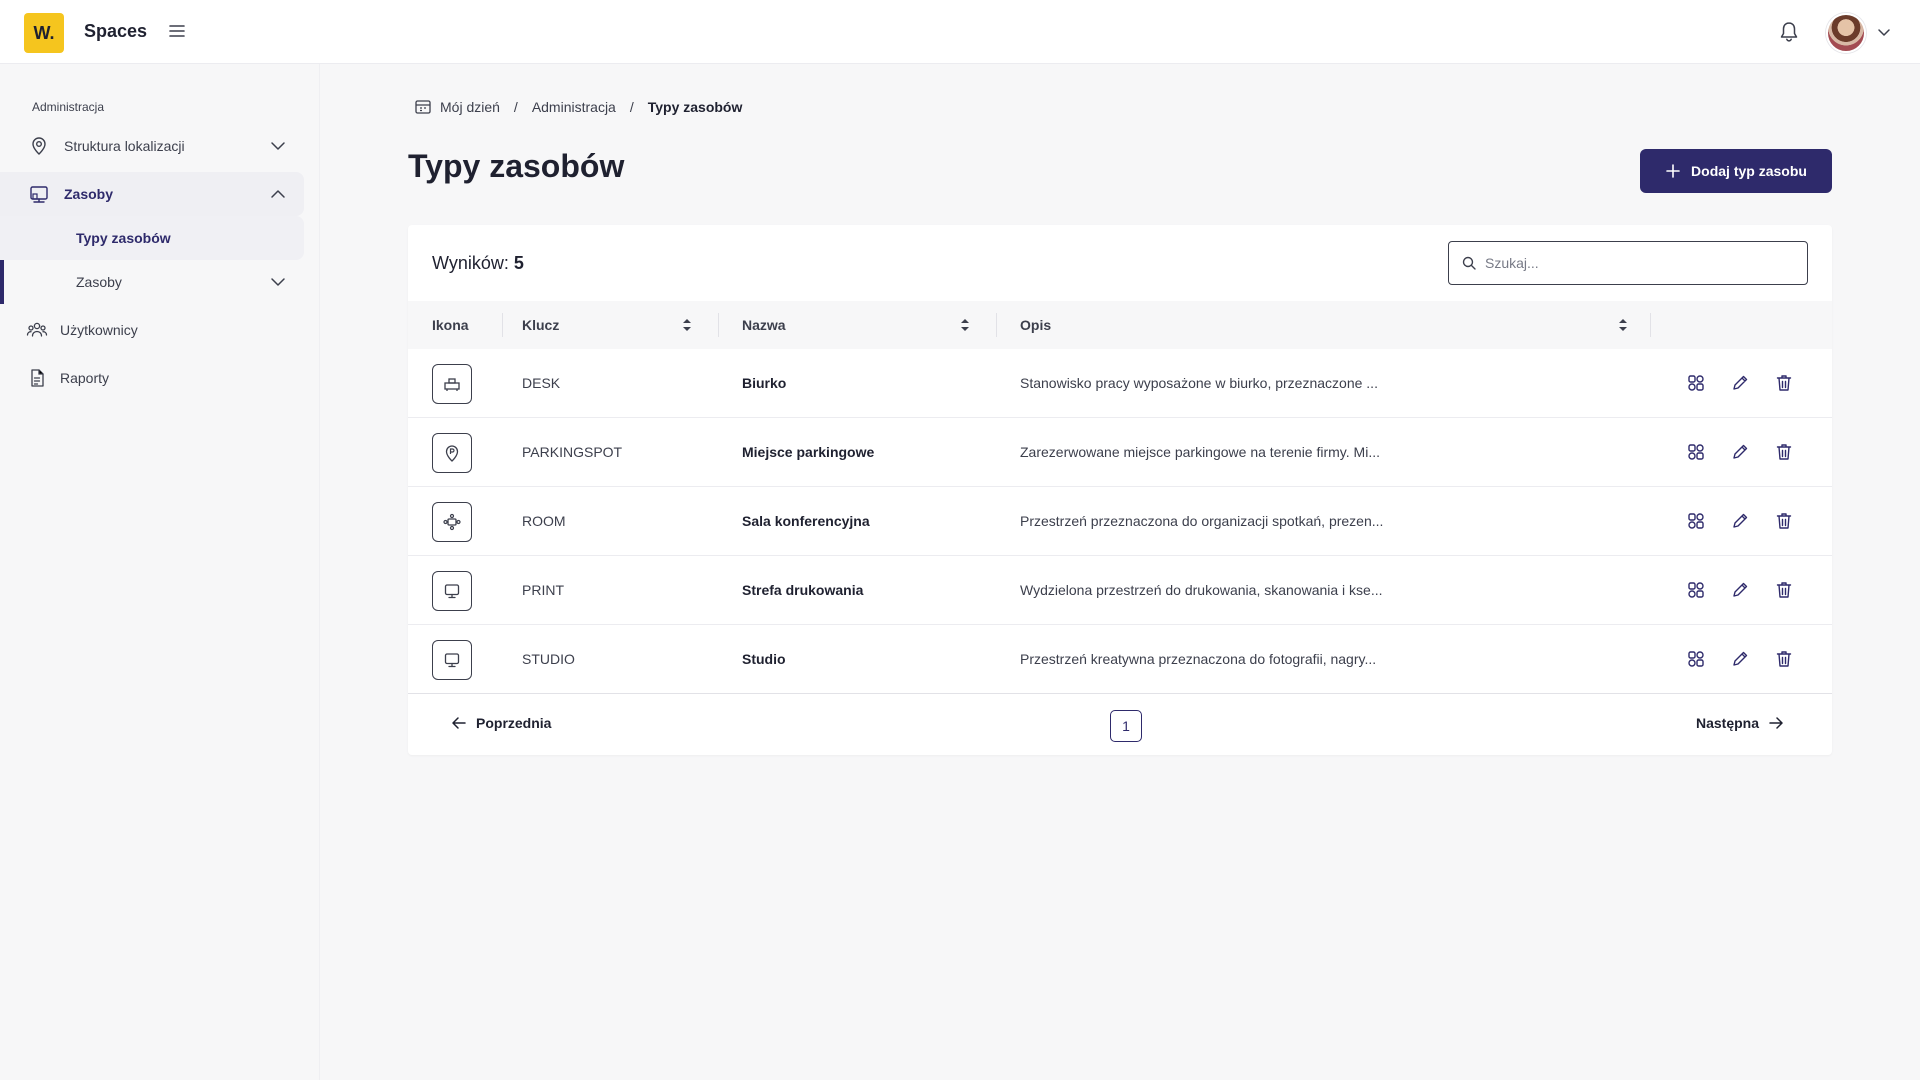  What do you see at coordinates (152, 238) in the screenshot?
I see `sidebar-subitem-typy-zasobow: Typy zasobów` at bounding box center [152, 238].